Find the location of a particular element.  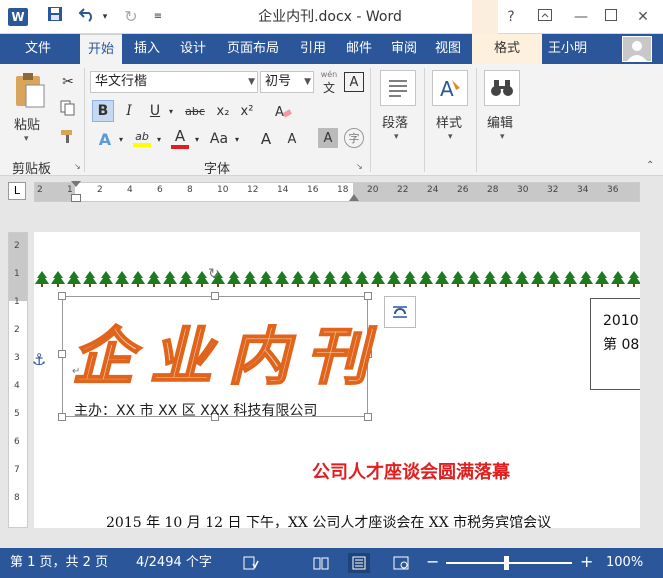

vertical-ruler: 2 1 1 2 3 4 5 6 7 8 is located at coordinates (18, 380).